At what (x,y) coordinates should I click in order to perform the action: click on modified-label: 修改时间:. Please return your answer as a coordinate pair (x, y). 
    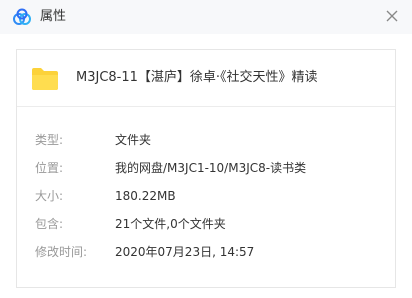
    Looking at the image, I should click on (61, 252).